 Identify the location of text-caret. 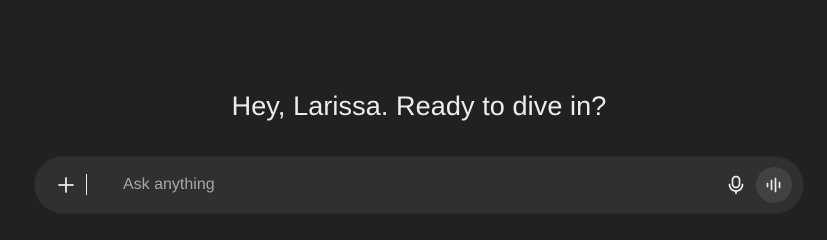
(86, 184).